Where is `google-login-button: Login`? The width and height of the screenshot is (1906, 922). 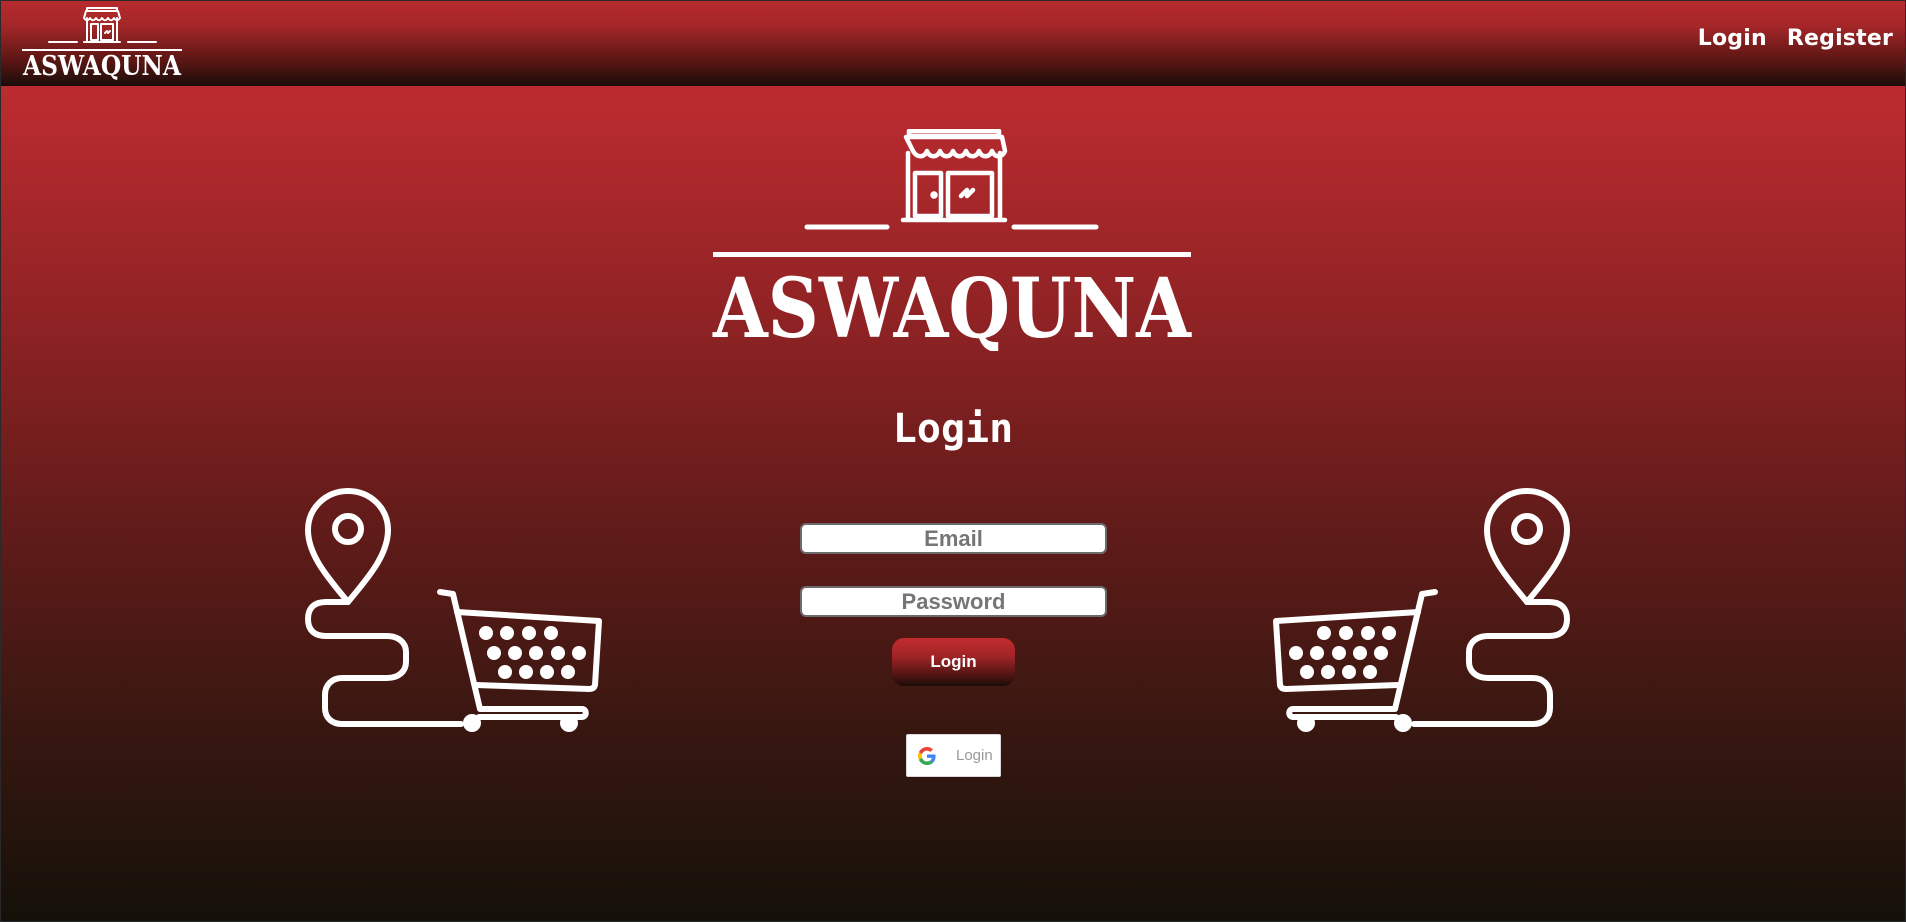 google-login-button: Login is located at coordinates (953, 755).